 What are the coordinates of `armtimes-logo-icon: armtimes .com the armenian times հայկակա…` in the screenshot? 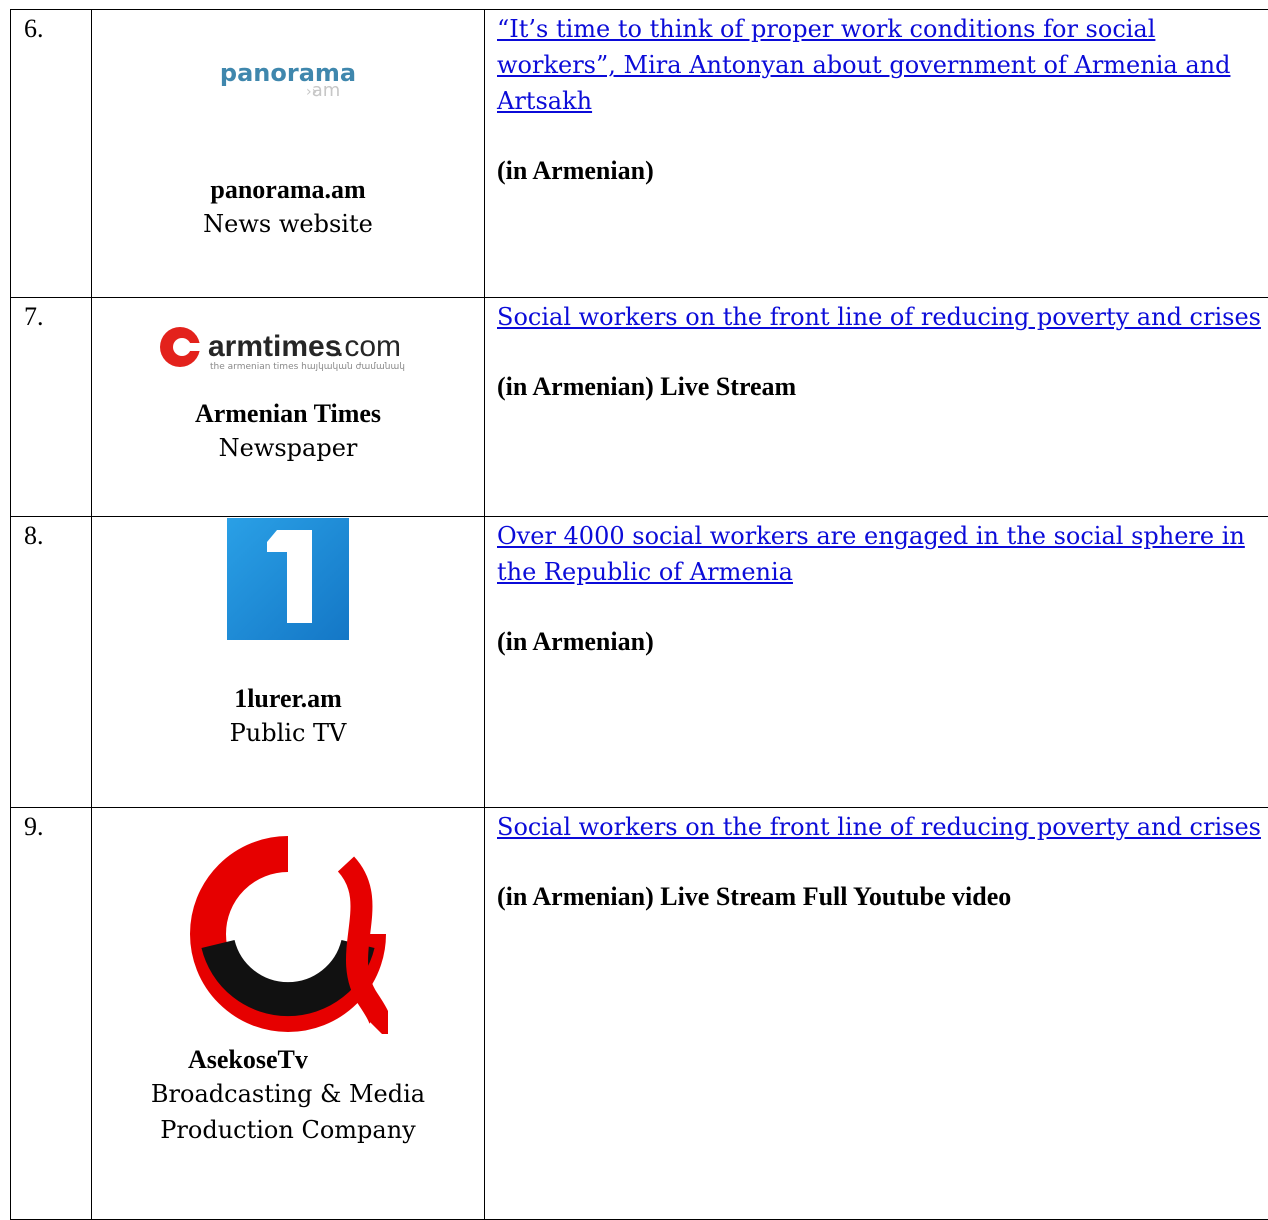 It's located at (288, 348).